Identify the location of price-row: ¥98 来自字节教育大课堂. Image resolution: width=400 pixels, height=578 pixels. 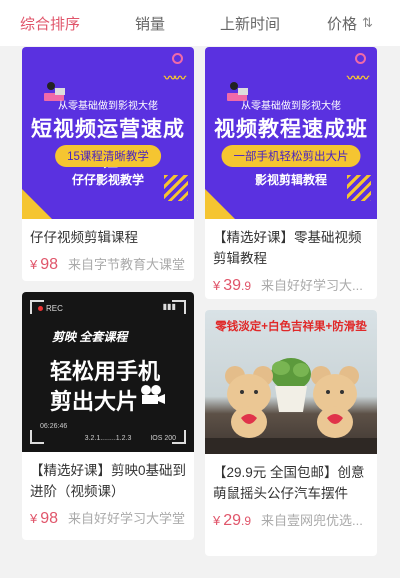
(108, 264).